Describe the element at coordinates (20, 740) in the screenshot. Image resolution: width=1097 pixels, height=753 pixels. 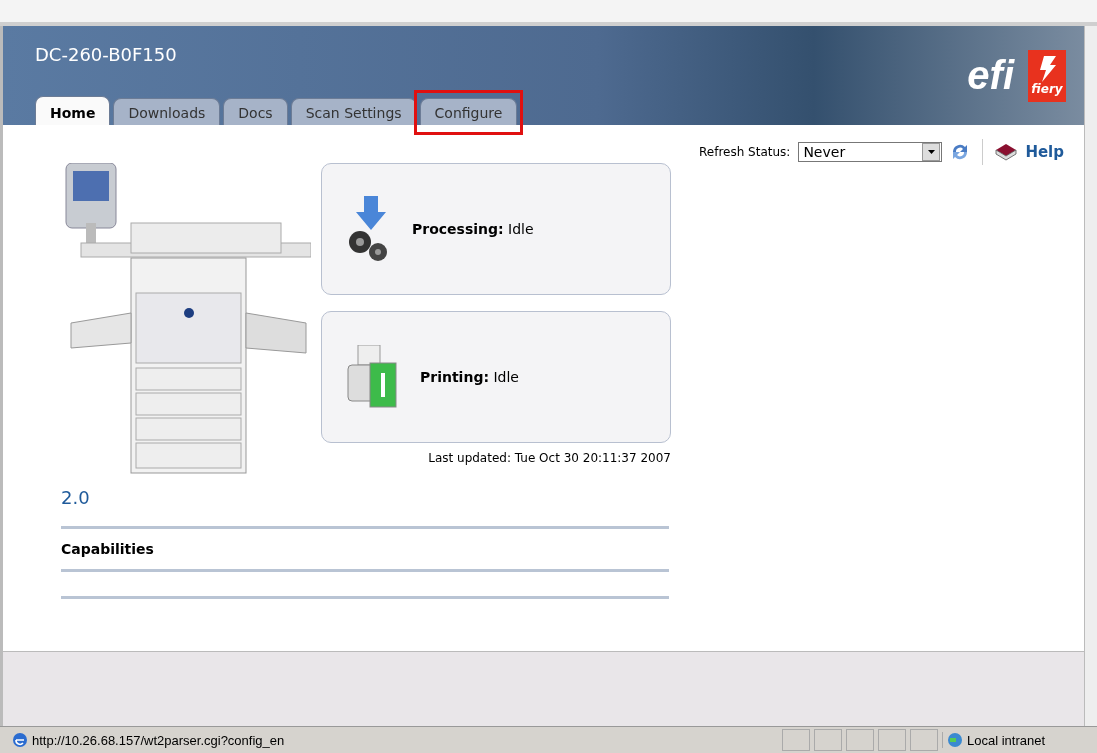
I see `page-icon` at that location.